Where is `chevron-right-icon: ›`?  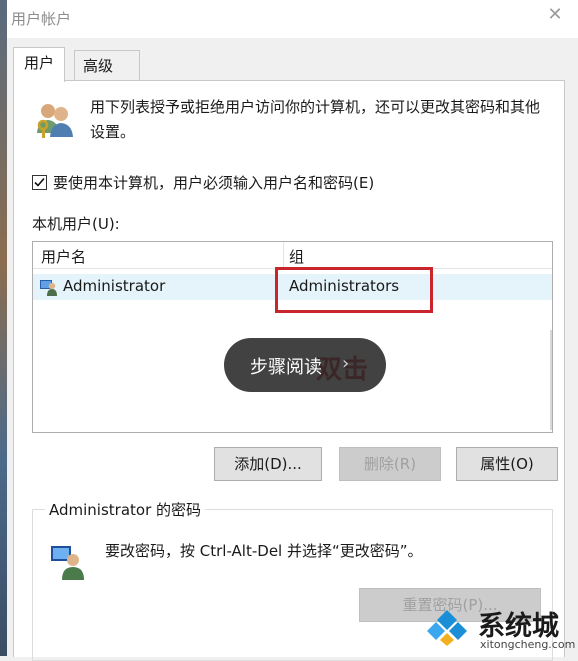
chevron-right-icon: › is located at coordinates (346, 363).